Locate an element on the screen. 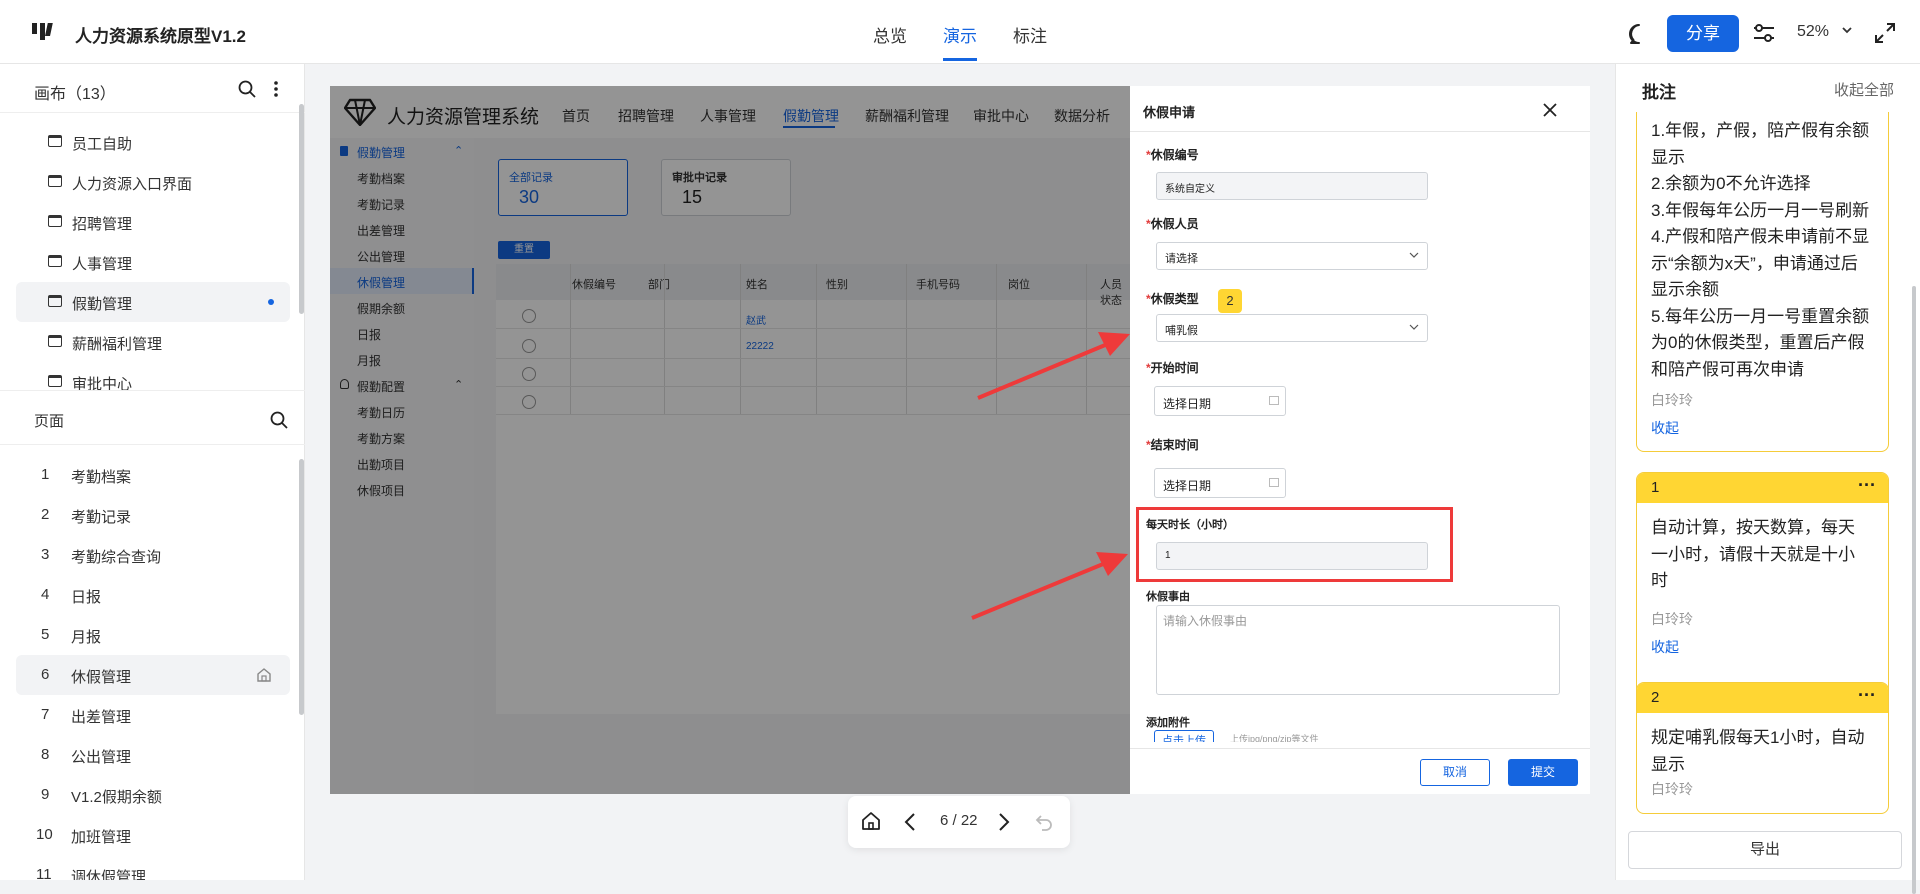  drawer-title: 休假申请 is located at coordinates (1169, 112).